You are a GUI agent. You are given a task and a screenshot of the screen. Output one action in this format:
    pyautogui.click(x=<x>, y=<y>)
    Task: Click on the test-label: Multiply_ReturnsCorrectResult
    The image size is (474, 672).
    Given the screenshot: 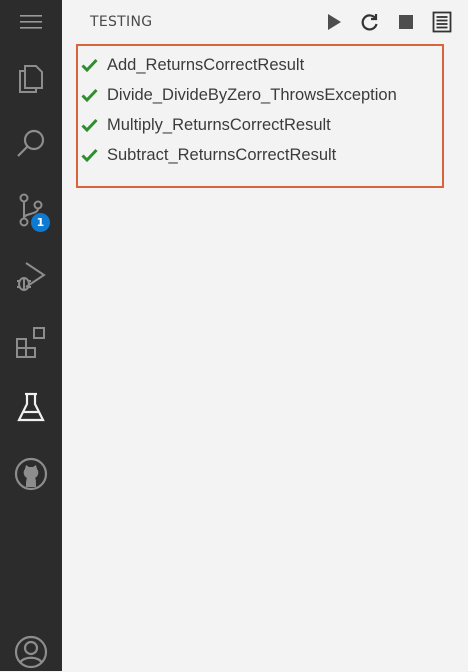 What is the action you would take?
    pyautogui.click(x=219, y=124)
    